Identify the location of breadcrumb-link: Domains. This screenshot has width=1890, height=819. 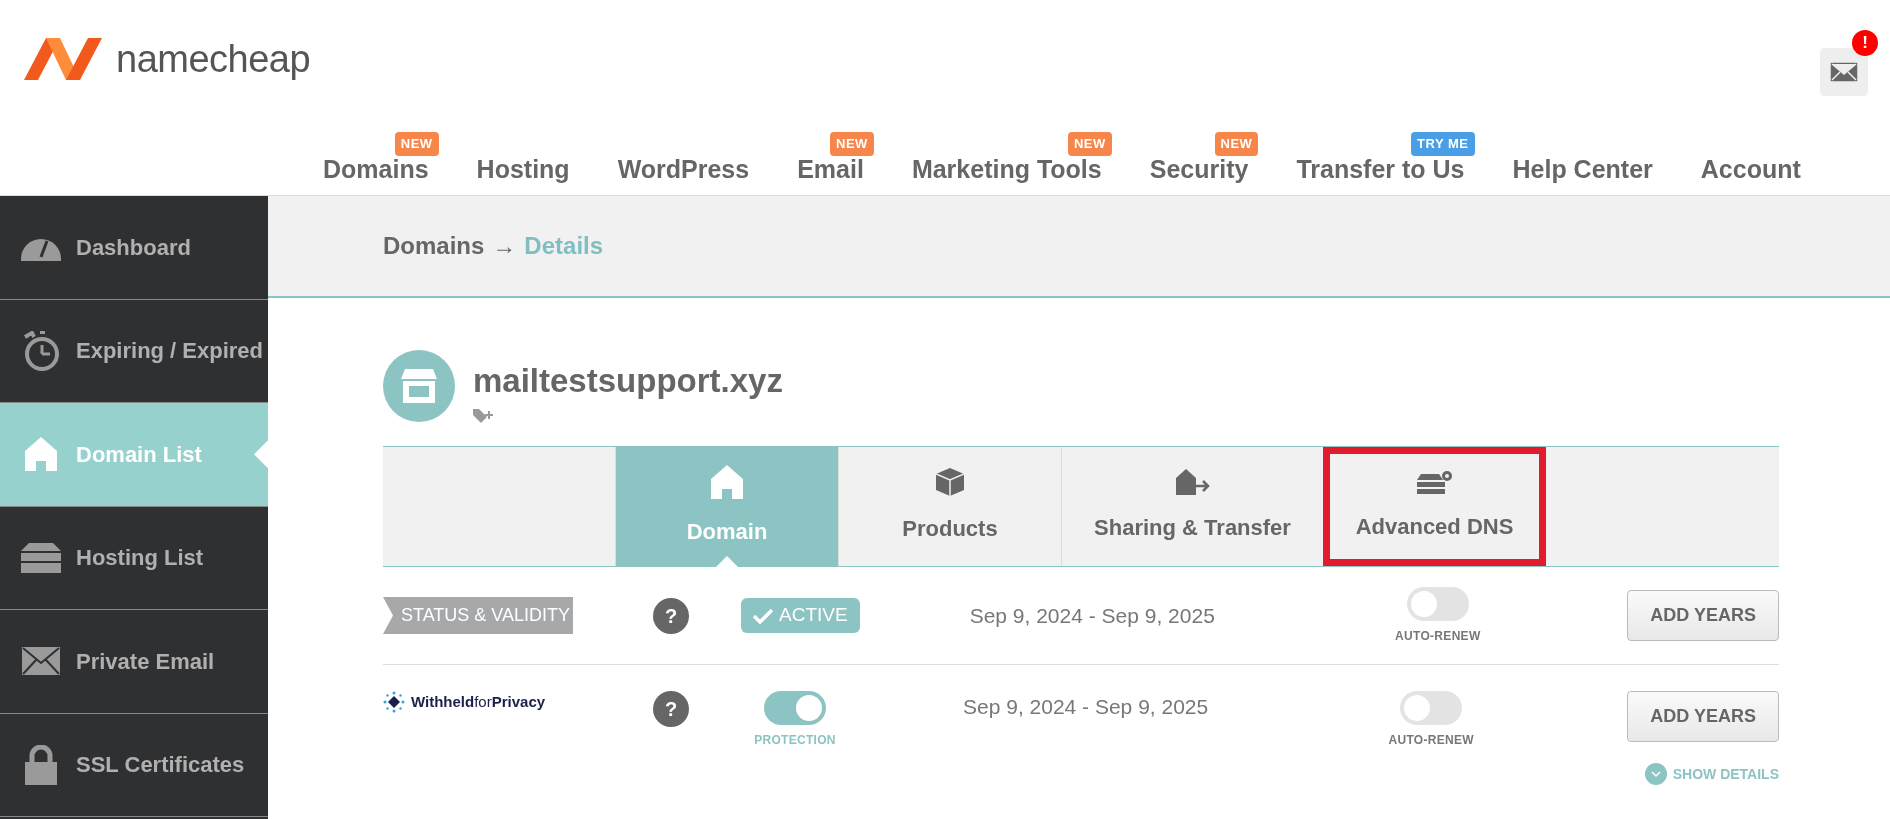
(434, 246).